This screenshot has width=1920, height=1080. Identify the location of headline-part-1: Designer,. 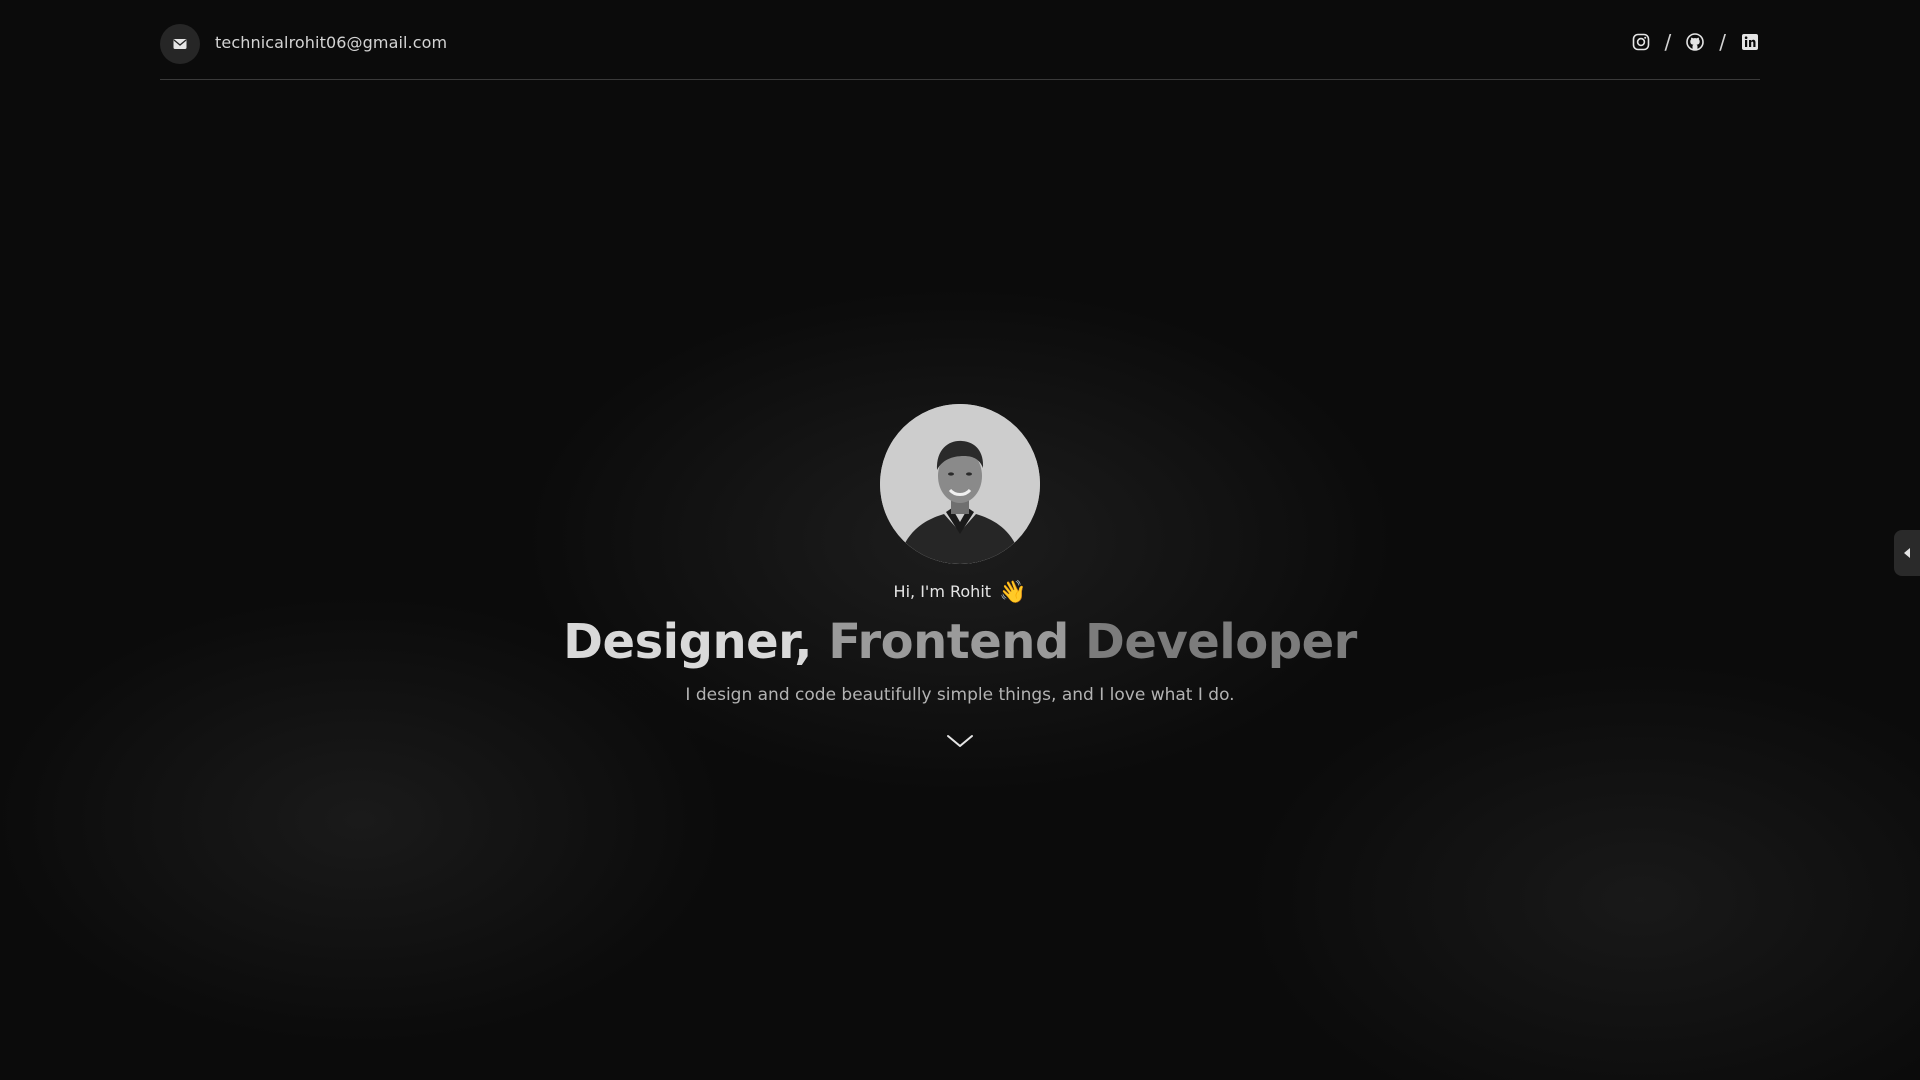
(688, 642).